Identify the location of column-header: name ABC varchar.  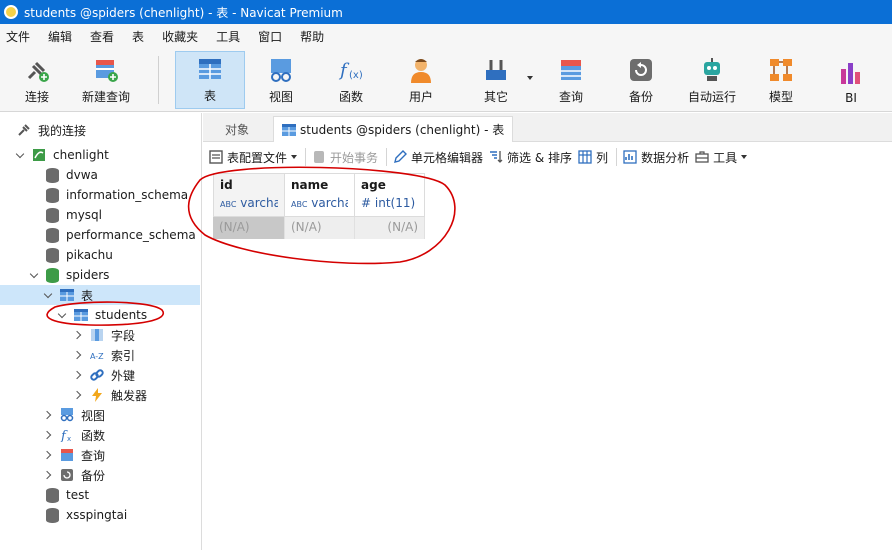
(320, 195).